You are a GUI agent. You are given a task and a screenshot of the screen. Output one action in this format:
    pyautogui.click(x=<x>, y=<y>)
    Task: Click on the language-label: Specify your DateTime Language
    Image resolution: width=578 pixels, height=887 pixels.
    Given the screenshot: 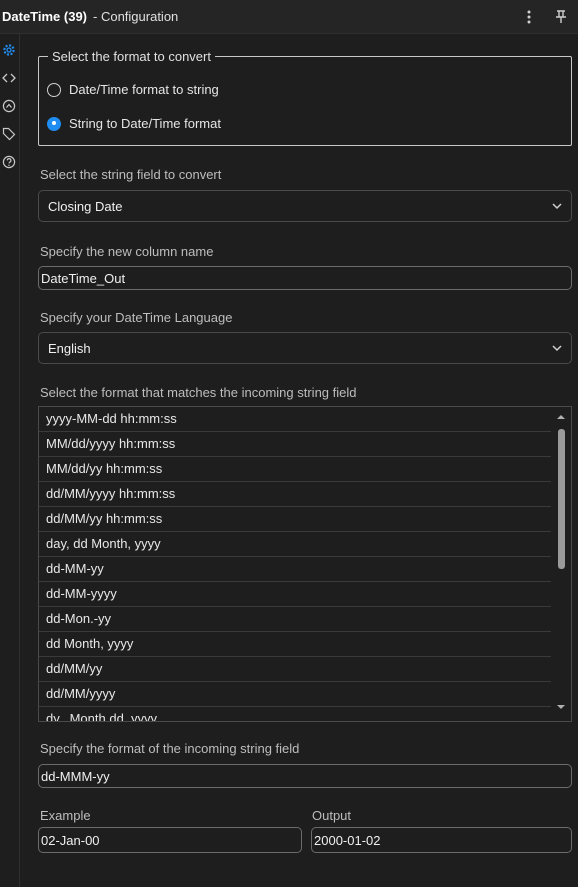 What is the action you would take?
    pyautogui.click(x=136, y=317)
    